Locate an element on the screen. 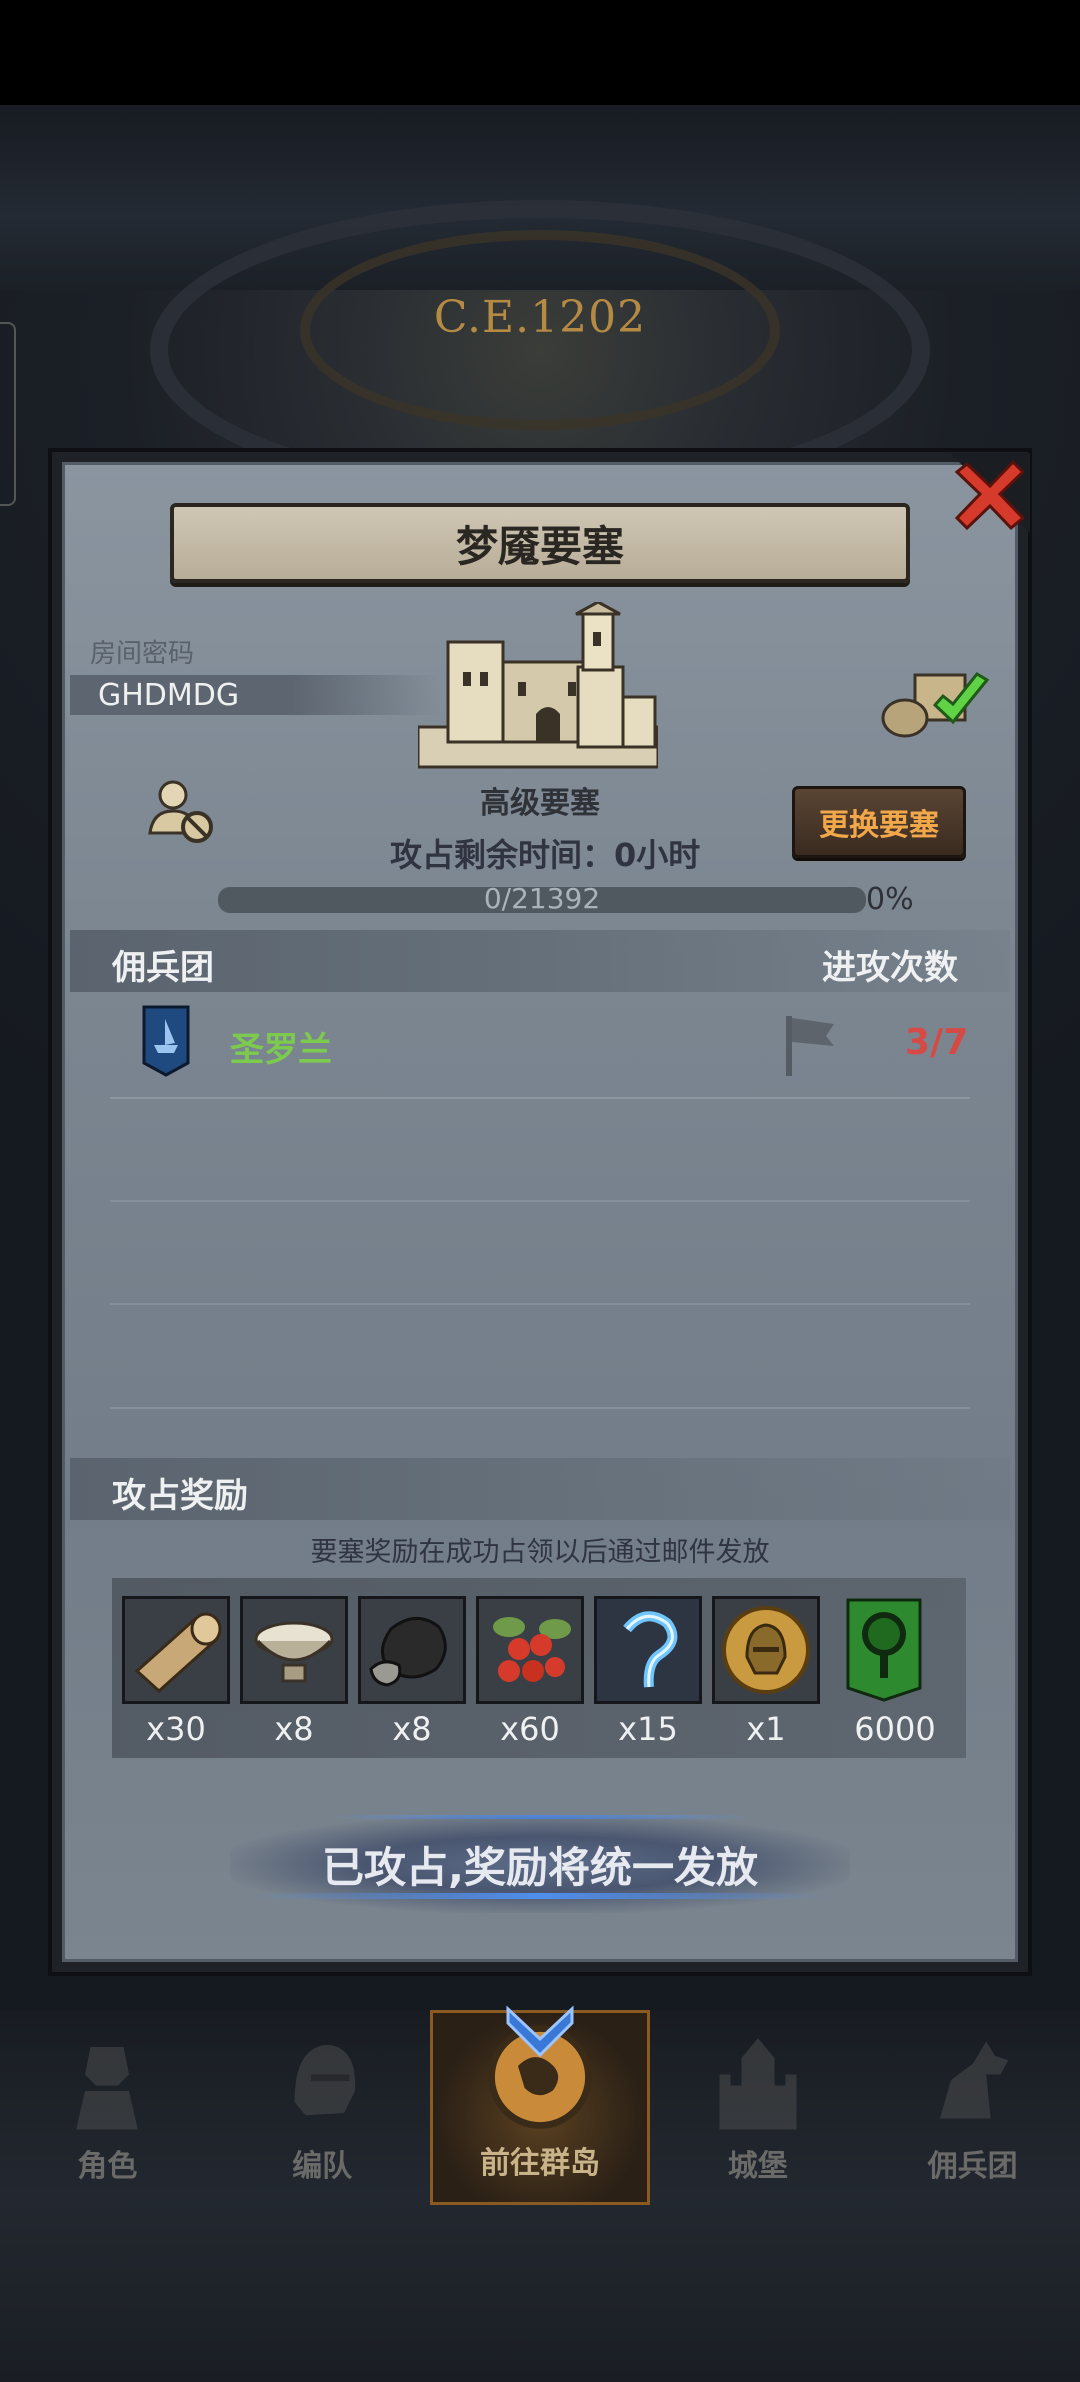 The width and height of the screenshot is (1080, 2382). capture-time-remaining: 攻占剩余时间：0小时 is located at coordinates (545, 855).